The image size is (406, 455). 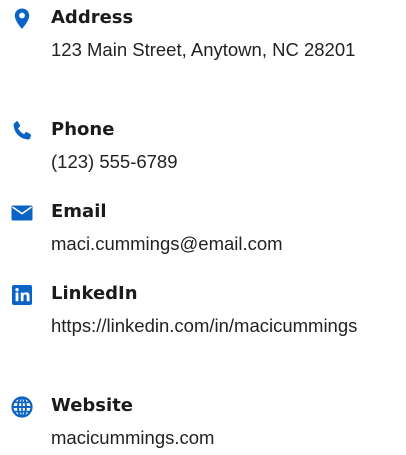 I want to click on phone-icon, so click(x=22, y=131).